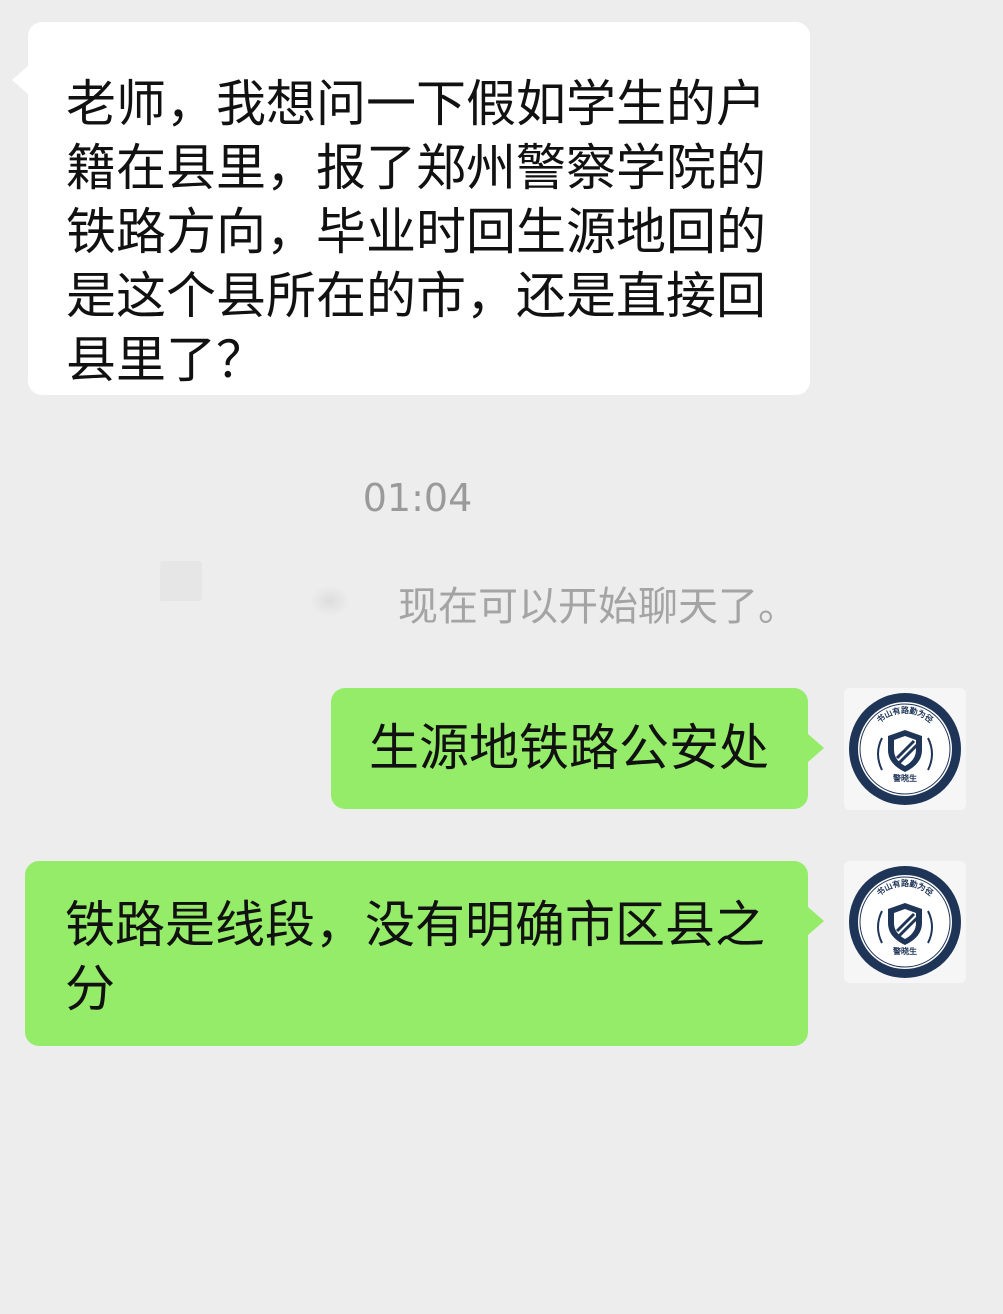 The width and height of the screenshot is (1003, 1314). What do you see at coordinates (569, 748) in the screenshot?
I see `outgoing-message-text: 生源地铁路公安处` at bounding box center [569, 748].